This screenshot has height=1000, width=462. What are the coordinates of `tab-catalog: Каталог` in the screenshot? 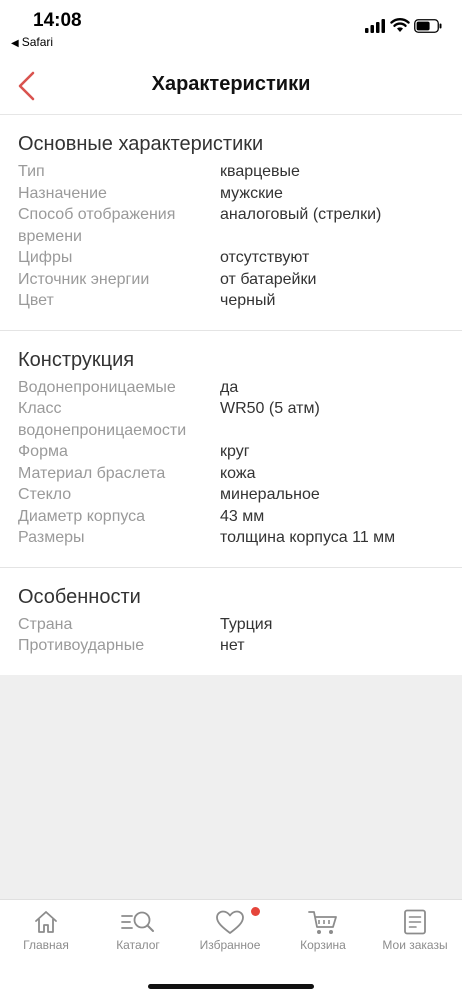 It's located at (138, 930).